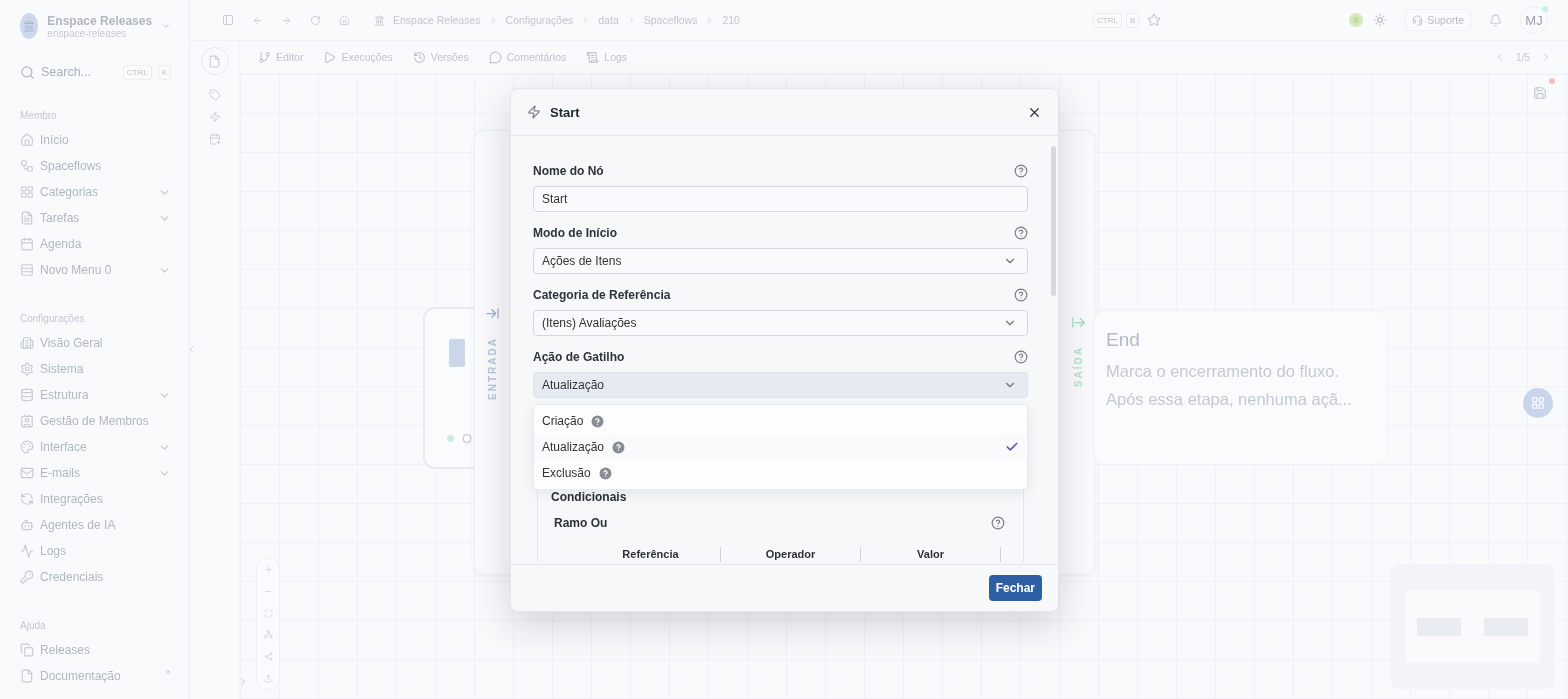 Image resolution: width=1568 pixels, height=699 pixels. What do you see at coordinates (607, 57) in the screenshot?
I see `toolbar-tab: Logs` at bounding box center [607, 57].